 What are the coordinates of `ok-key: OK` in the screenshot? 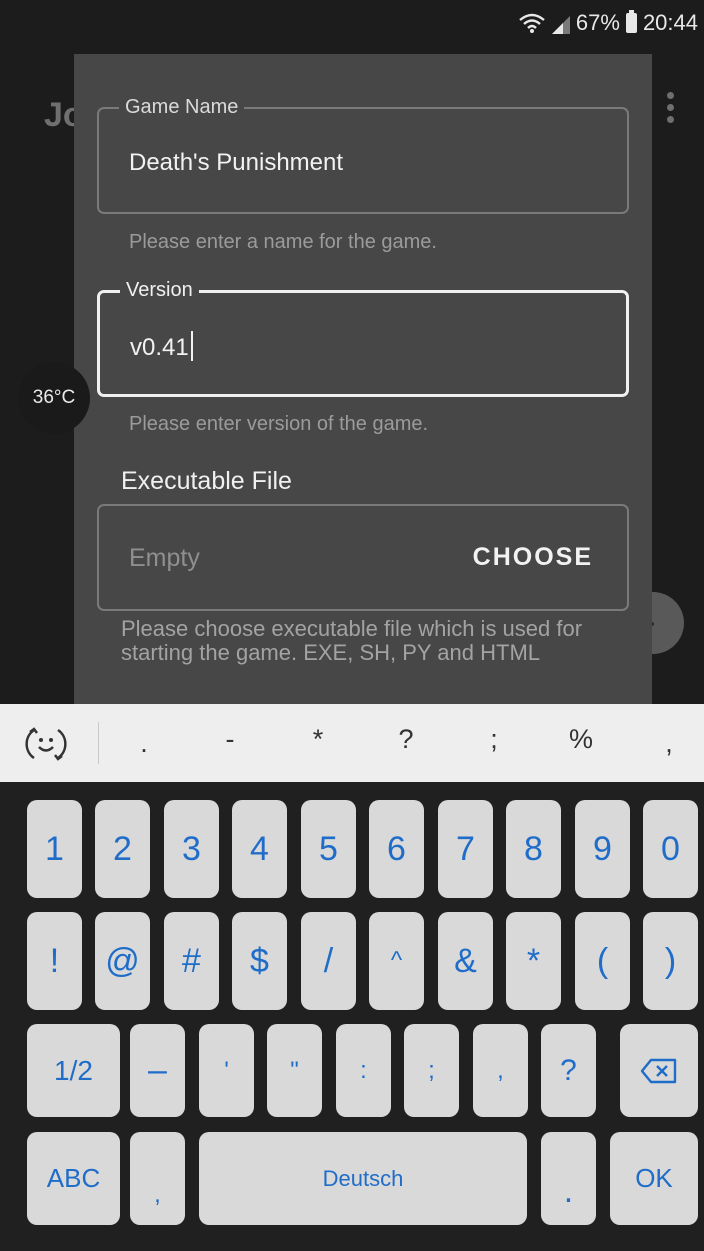 It's located at (654, 1178).